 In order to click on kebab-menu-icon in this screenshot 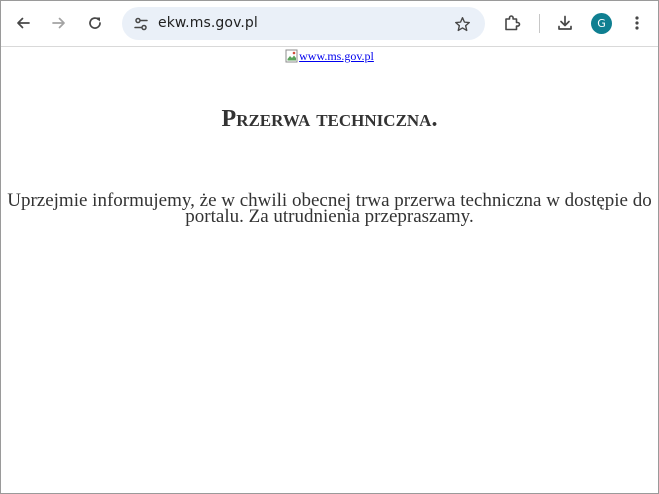, I will do `click(637, 23)`.